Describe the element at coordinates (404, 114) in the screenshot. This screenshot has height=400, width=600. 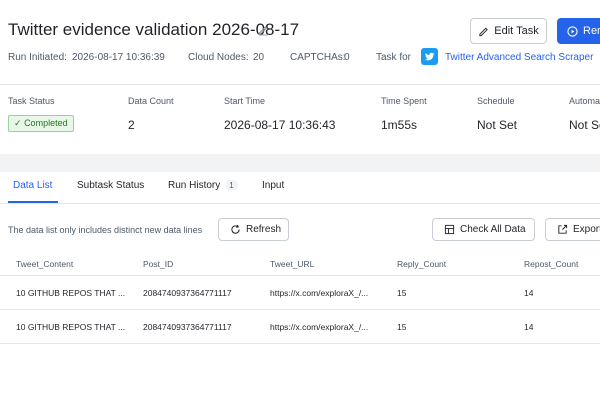
I see `stat-time-spent: Time Spent 1m55s` at that location.